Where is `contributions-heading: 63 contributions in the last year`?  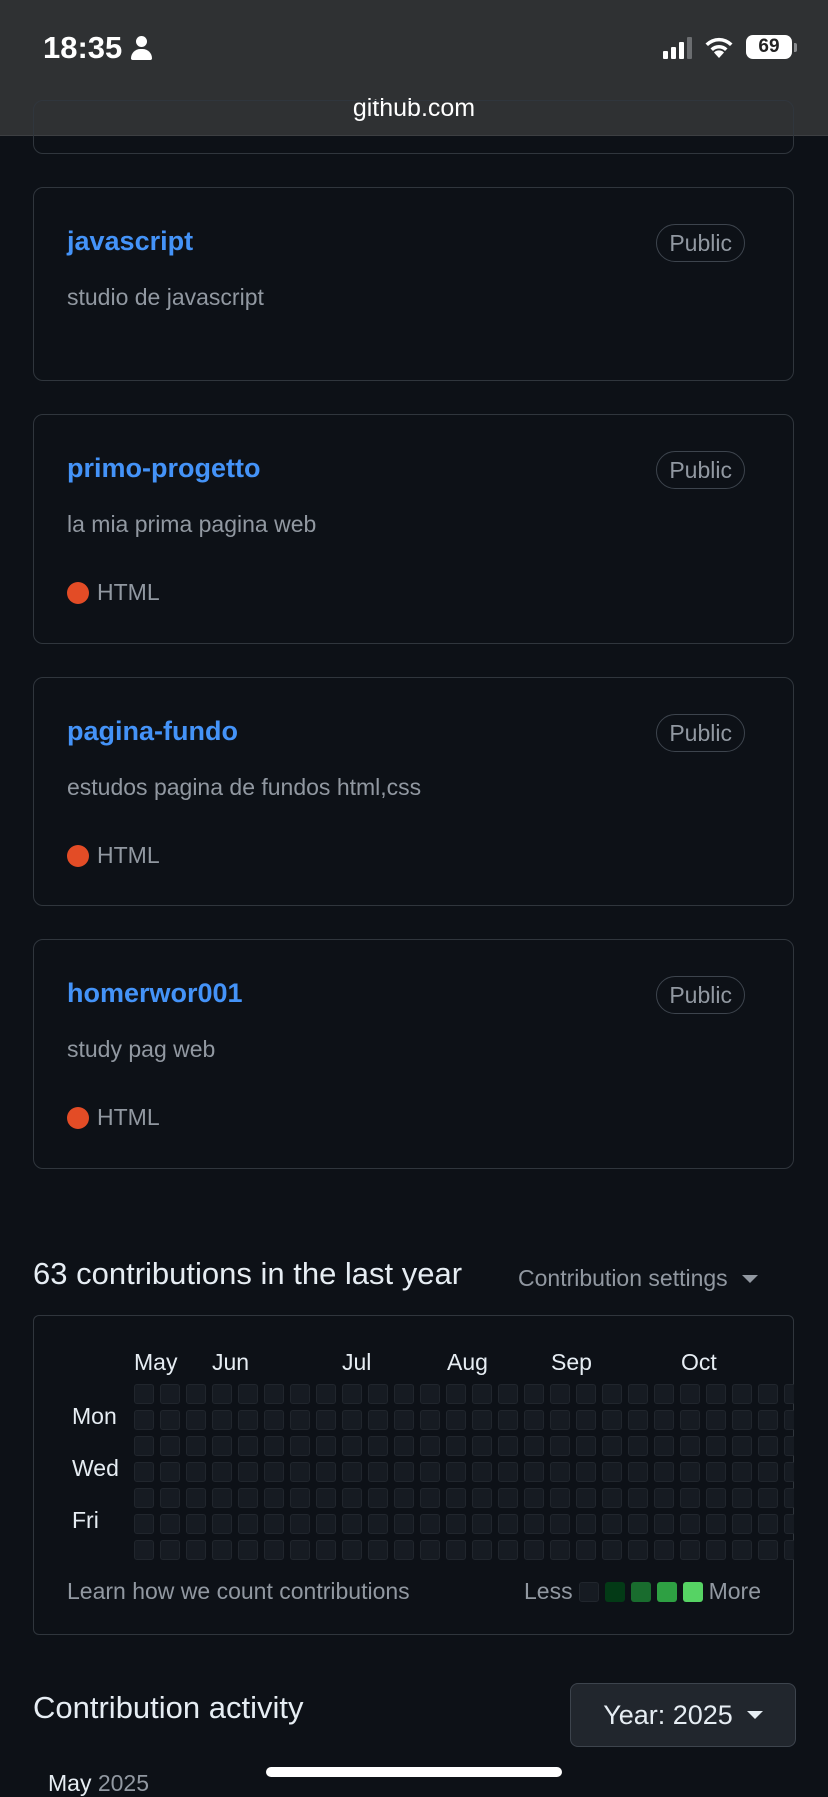
contributions-heading: 63 contributions in the last year is located at coordinates (248, 1273).